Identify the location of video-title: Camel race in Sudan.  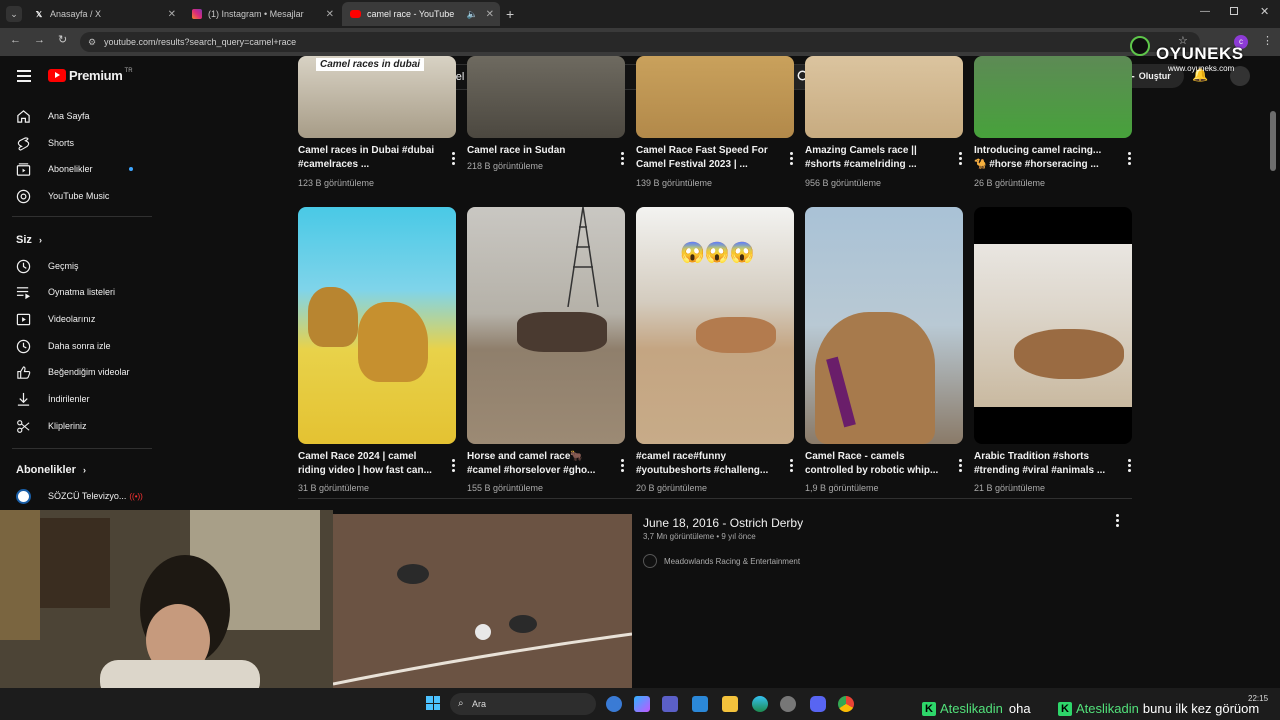
(537, 151).